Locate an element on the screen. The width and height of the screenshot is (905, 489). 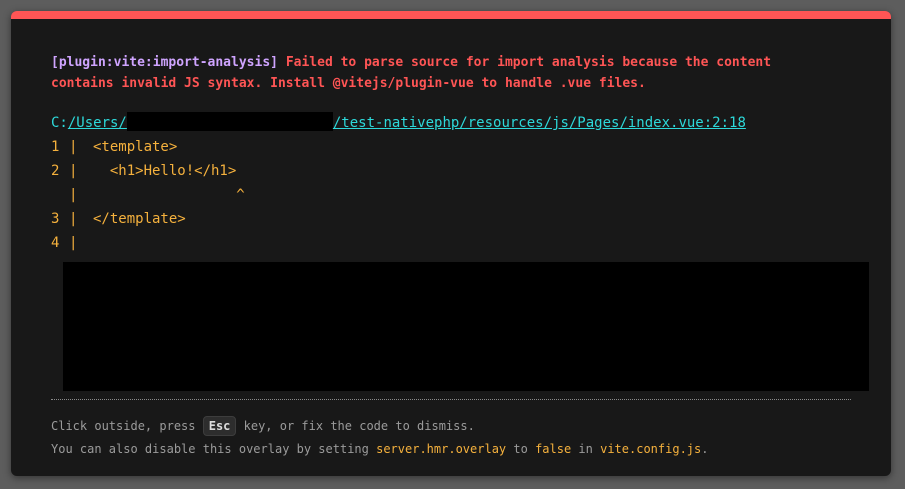
code-frame-line: 2 | <h1>Hello!</h1> is located at coordinates (148, 171).